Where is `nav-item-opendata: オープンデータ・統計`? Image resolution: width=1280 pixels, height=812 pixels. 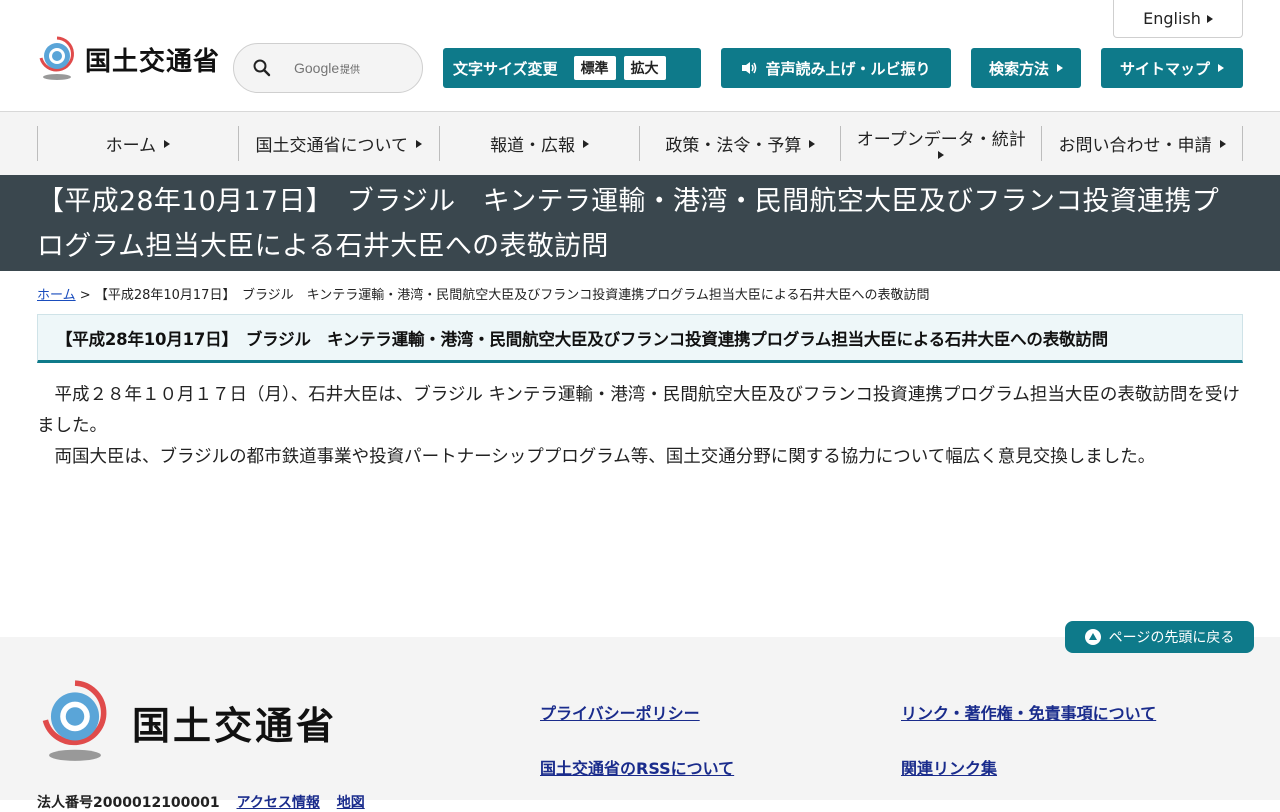 nav-item-opendata: オープンデータ・統計 is located at coordinates (940, 143).